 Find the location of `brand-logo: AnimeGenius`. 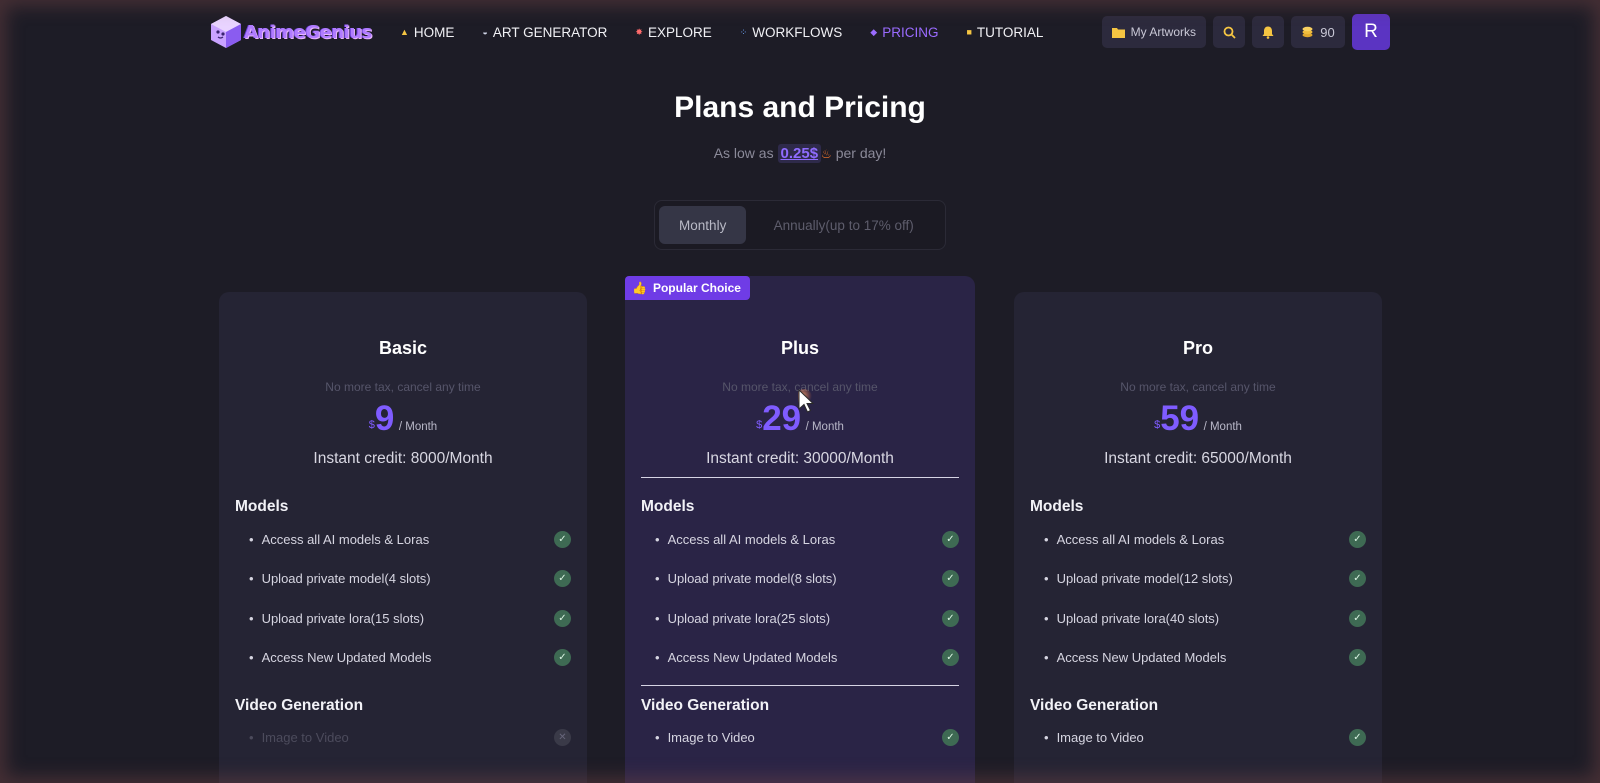

brand-logo: AnimeGenius is located at coordinates (305, 32).